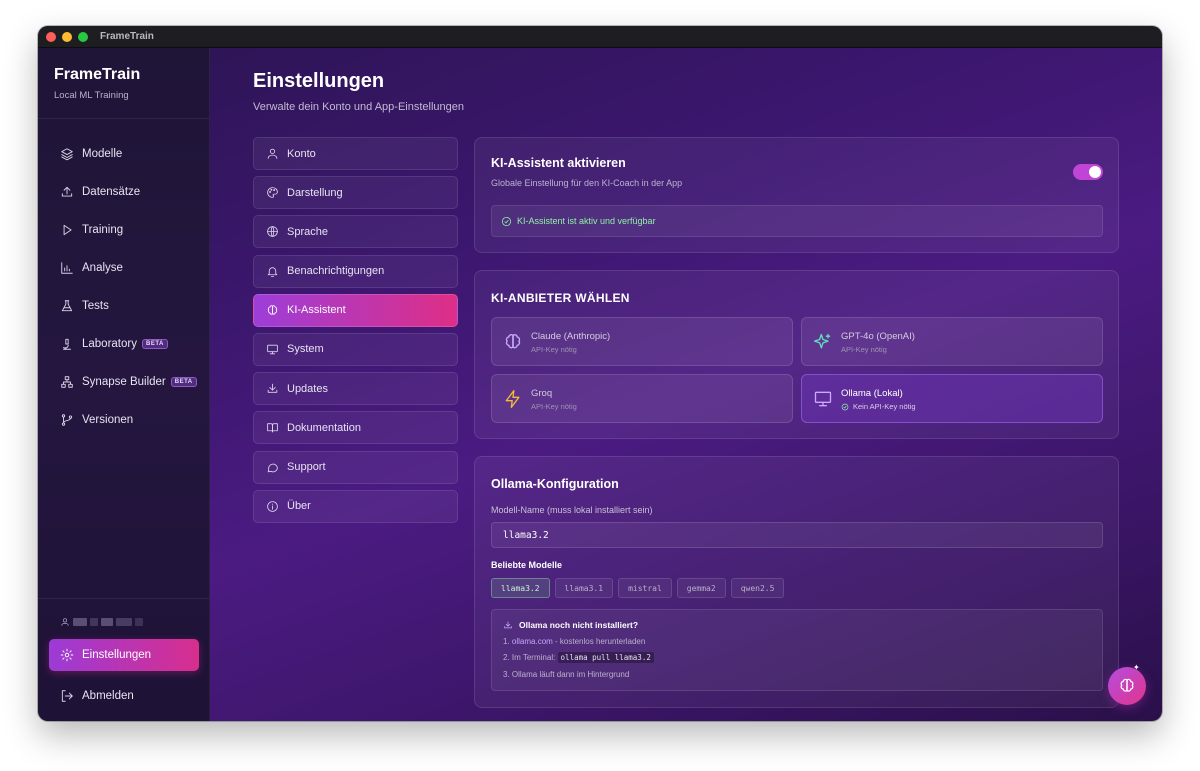 The image size is (1200, 771). I want to click on provider-gpt4o: GPT-4o (OpenAI) API-Key nötig, so click(952, 341).